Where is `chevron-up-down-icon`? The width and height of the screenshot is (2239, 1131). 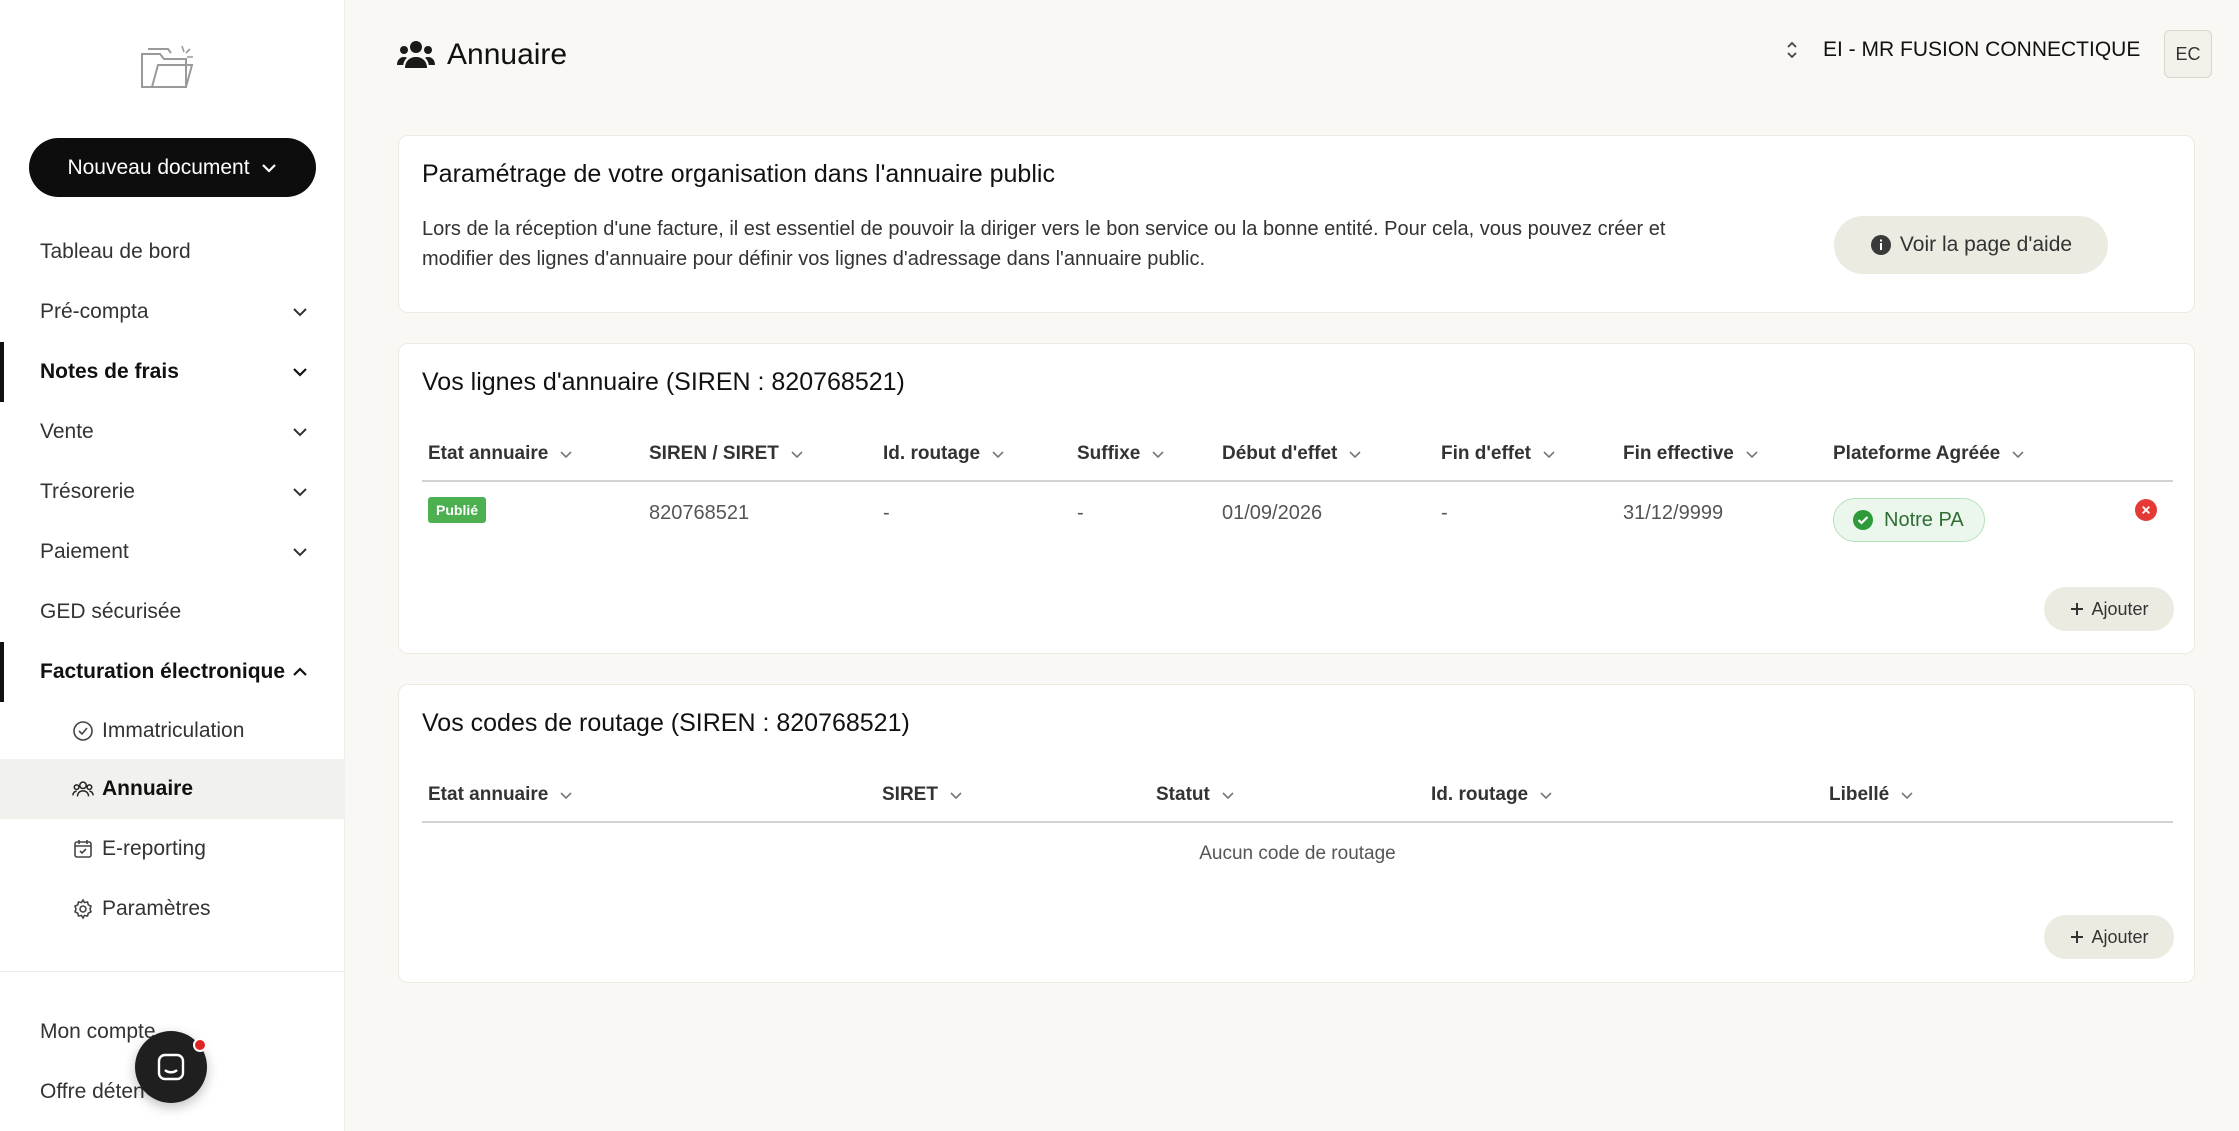
chevron-up-down-icon is located at coordinates (1792, 50).